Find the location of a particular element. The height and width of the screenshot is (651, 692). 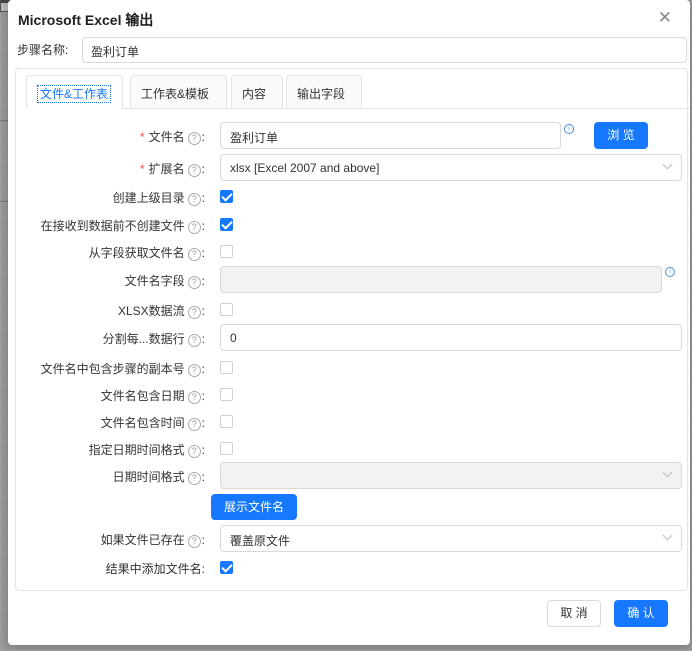

filename-row-label: * 文件名?: is located at coordinates (172, 137).